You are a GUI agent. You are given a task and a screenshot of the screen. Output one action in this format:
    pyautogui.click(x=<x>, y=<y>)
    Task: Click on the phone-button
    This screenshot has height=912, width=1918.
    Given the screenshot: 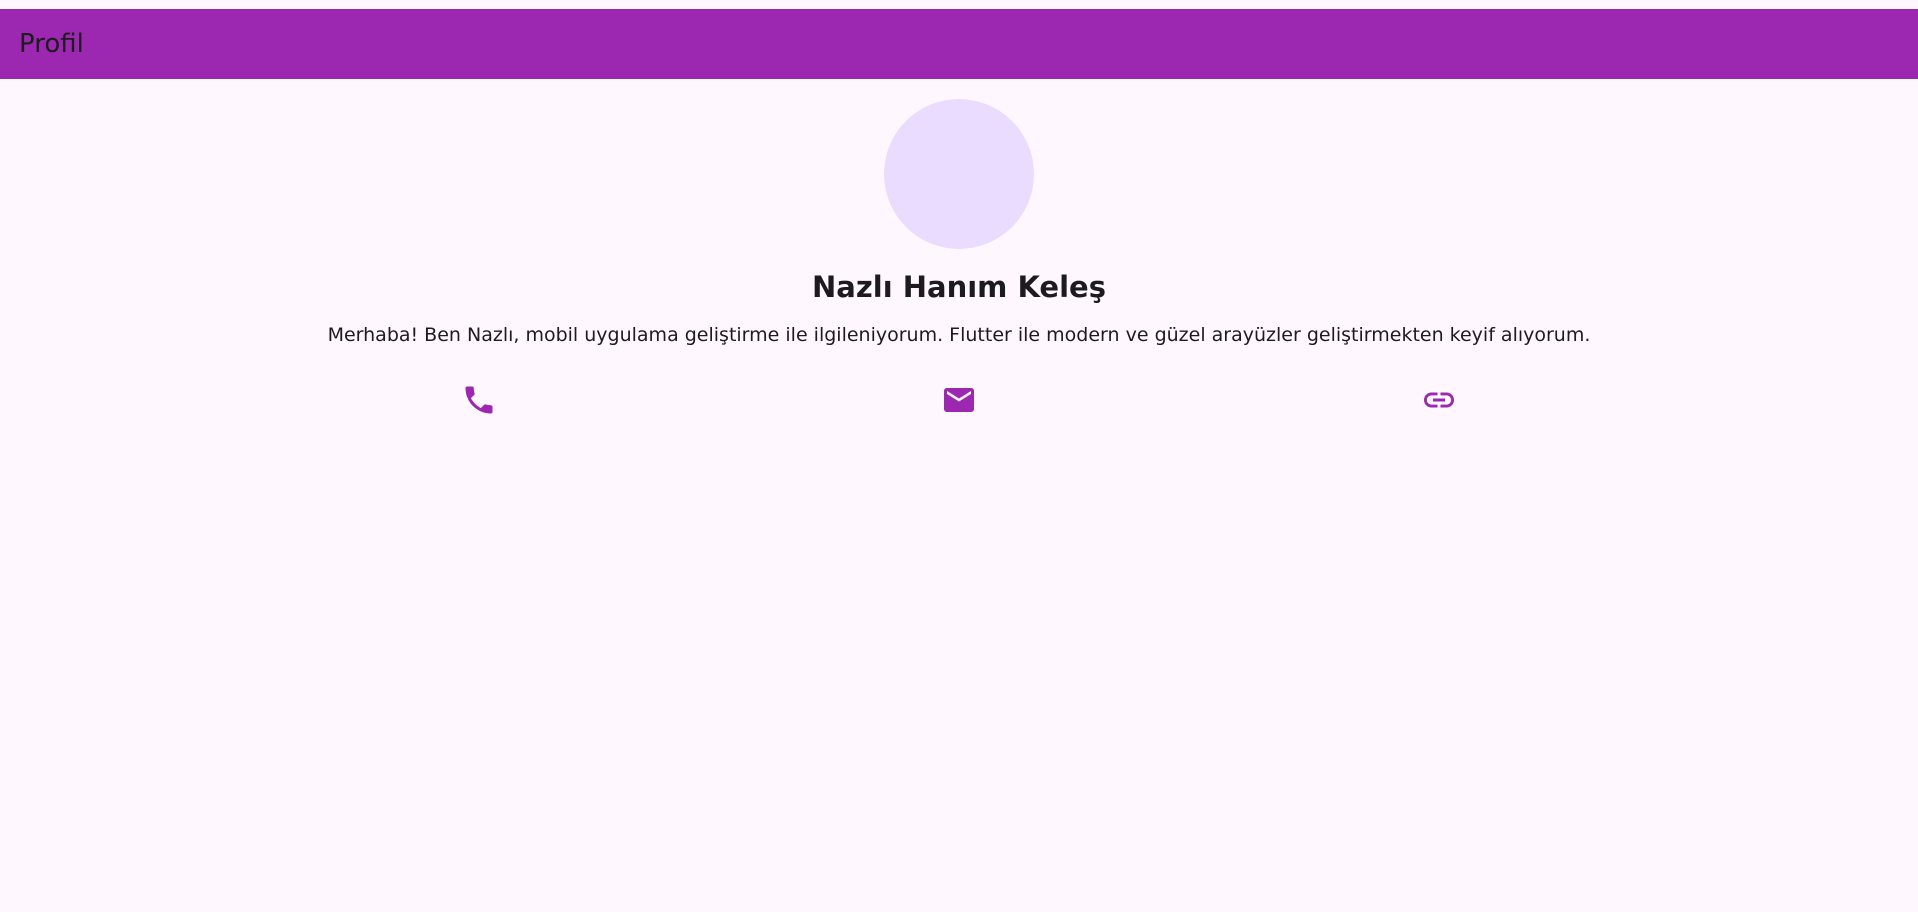 What is the action you would take?
    pyautogui.click(x=479, y=400)
    